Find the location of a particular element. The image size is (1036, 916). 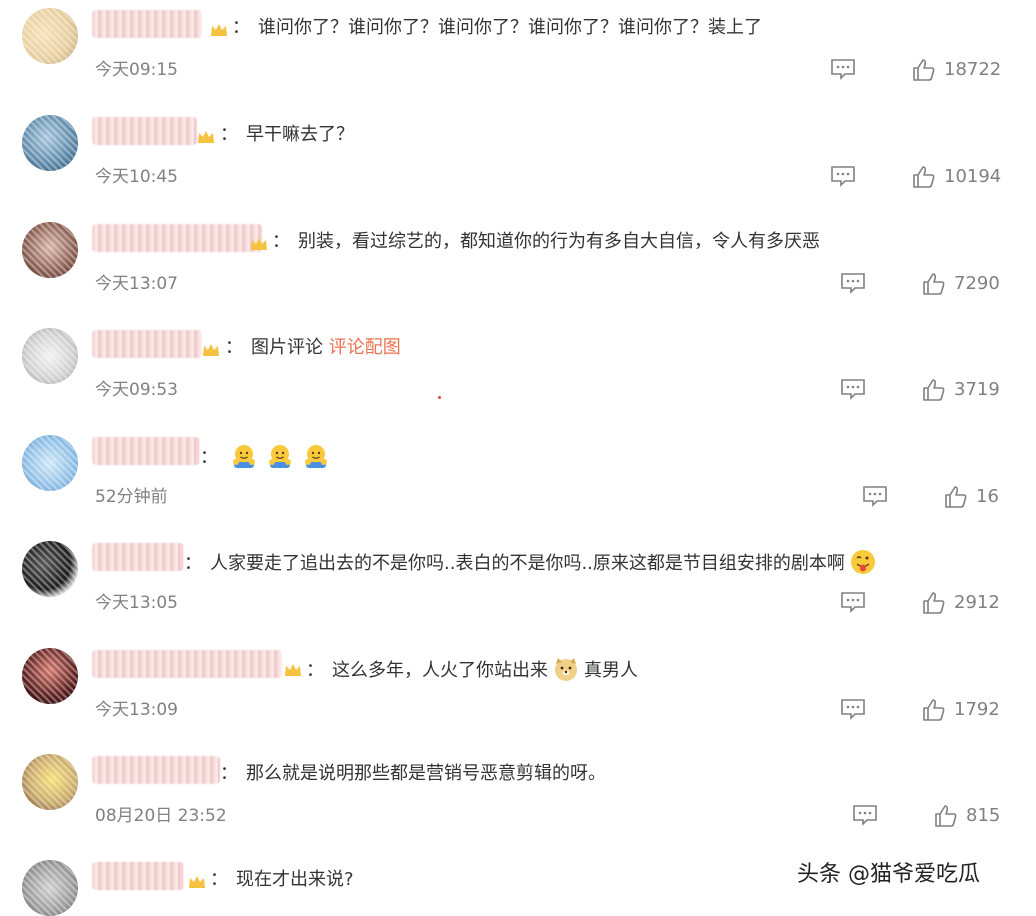

comment-time: 52分钟前 is located at coordinates (131, 497).